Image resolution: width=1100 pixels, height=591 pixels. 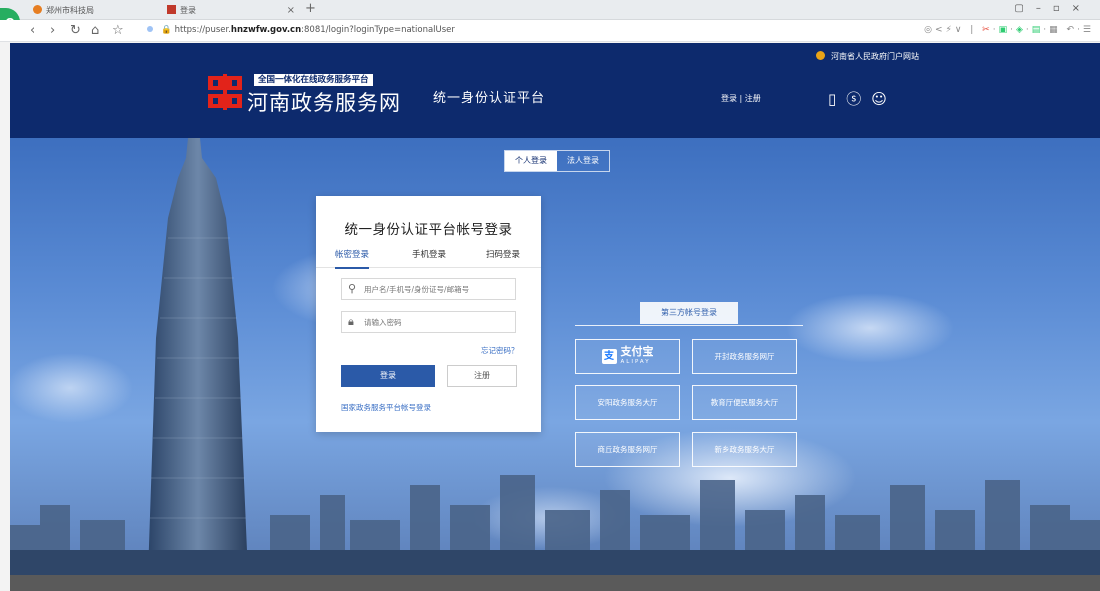 What do you see at coordinates (310, 8) in the screenshot?
I see `new-tab-button: +` at bounding box center [310, 8].